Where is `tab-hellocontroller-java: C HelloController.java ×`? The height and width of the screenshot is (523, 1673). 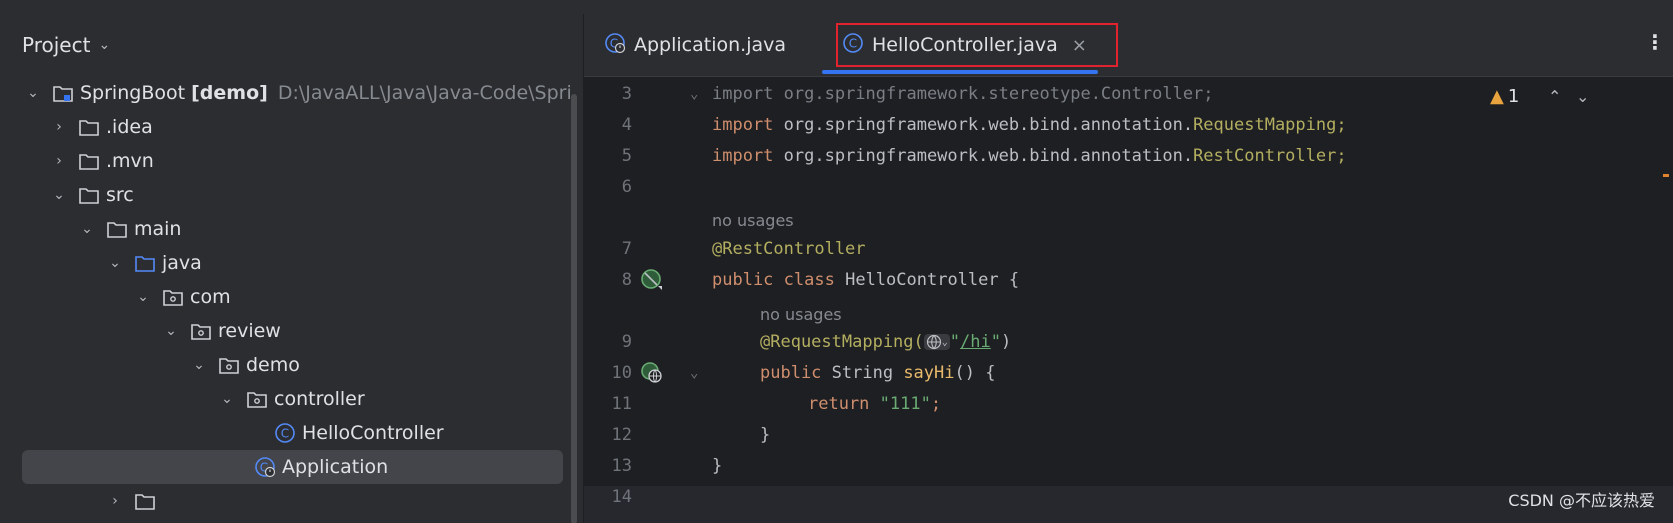
tab-hellocontroller-java: C HelloController.java × is located at coordinates (964, 45).